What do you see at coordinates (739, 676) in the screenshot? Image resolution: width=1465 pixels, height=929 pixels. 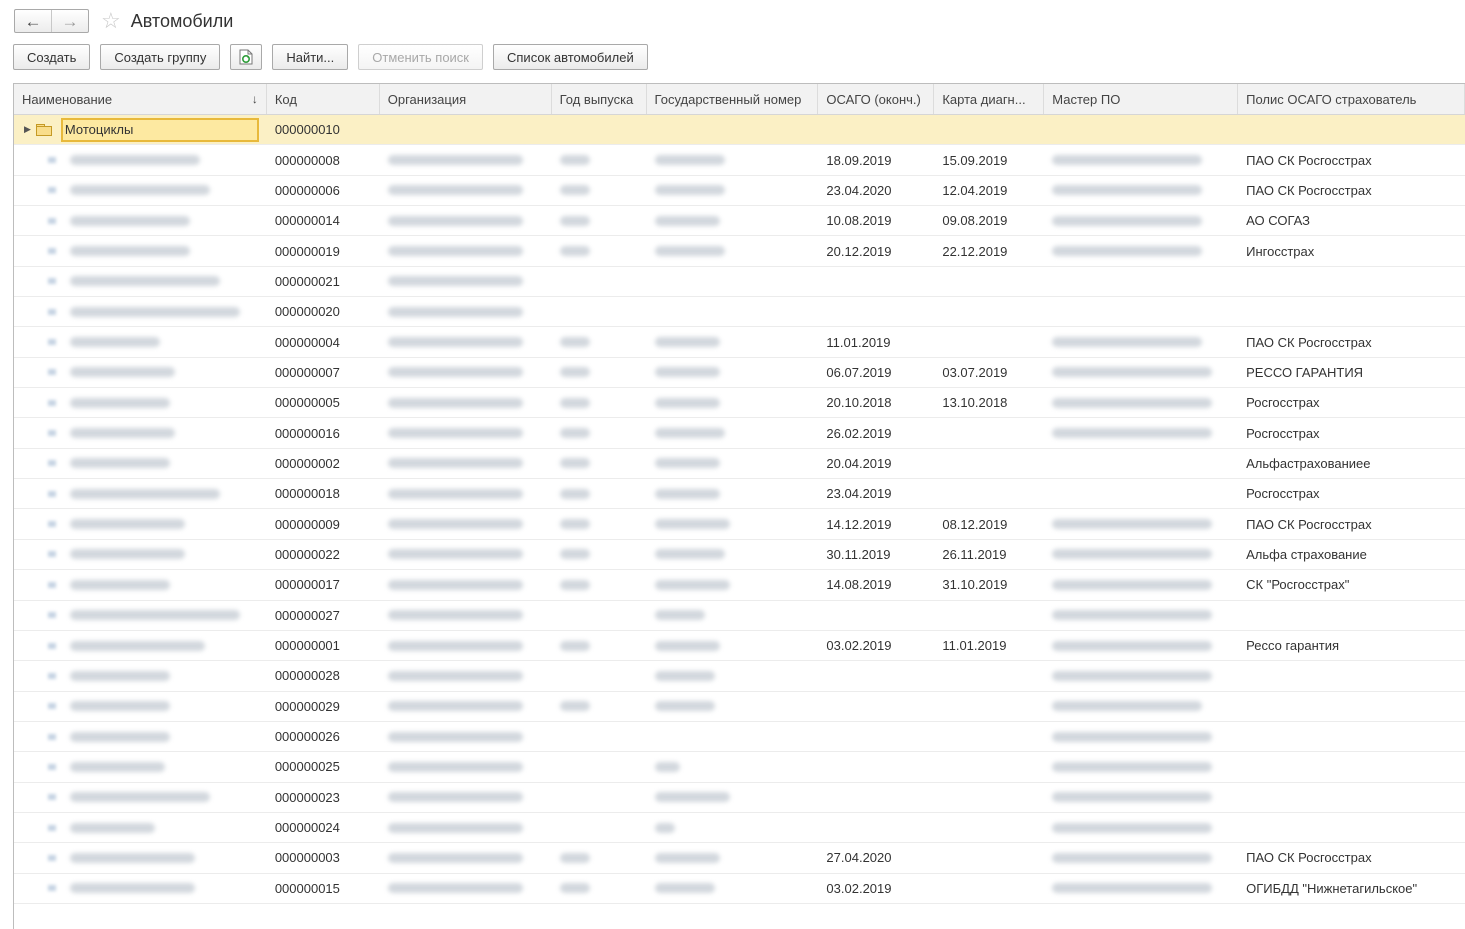 I see `table-row: 000000028` at bounding box center [739, 676].